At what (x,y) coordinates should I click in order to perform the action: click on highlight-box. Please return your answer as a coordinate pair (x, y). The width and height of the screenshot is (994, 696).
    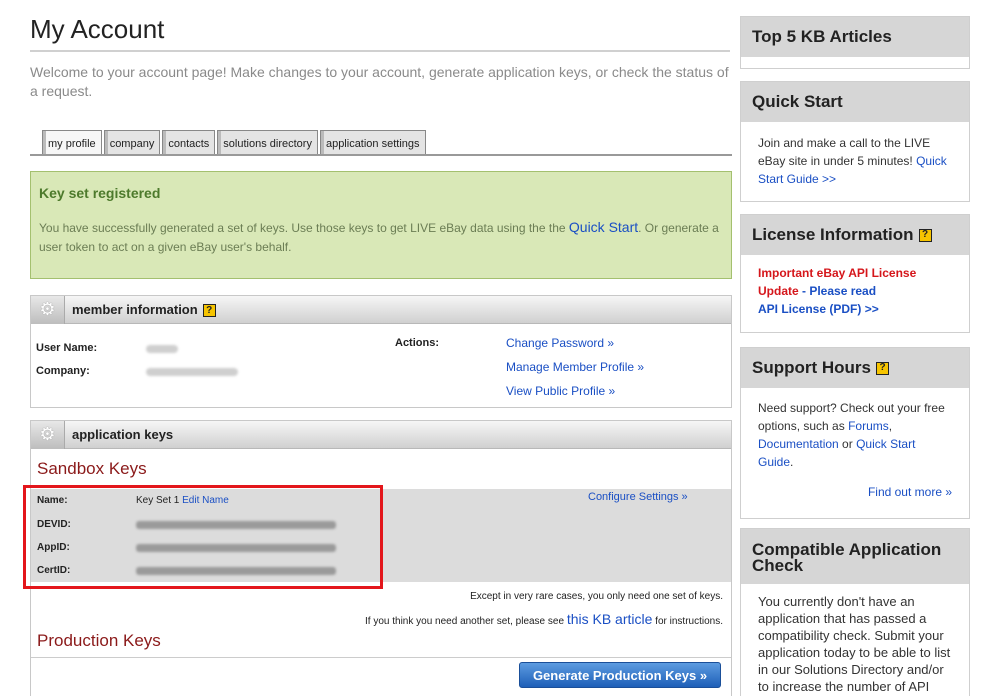
    Looking at the image, I should click on (203, 537).